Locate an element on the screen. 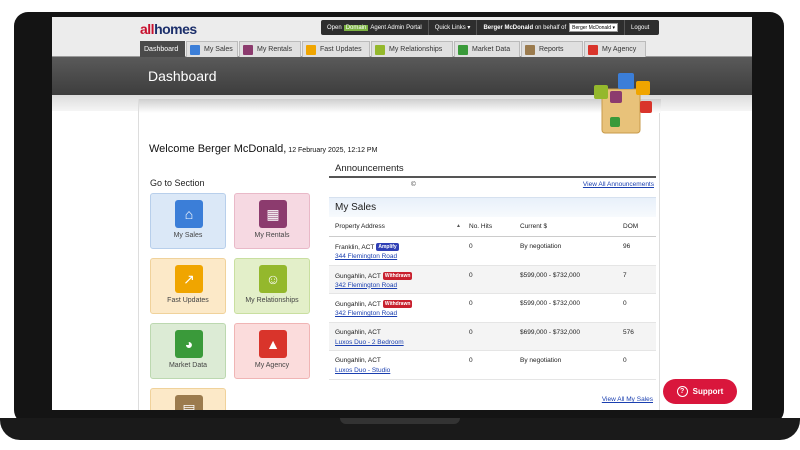  column-header-dom: DOM is located at coordinates (630, 226).